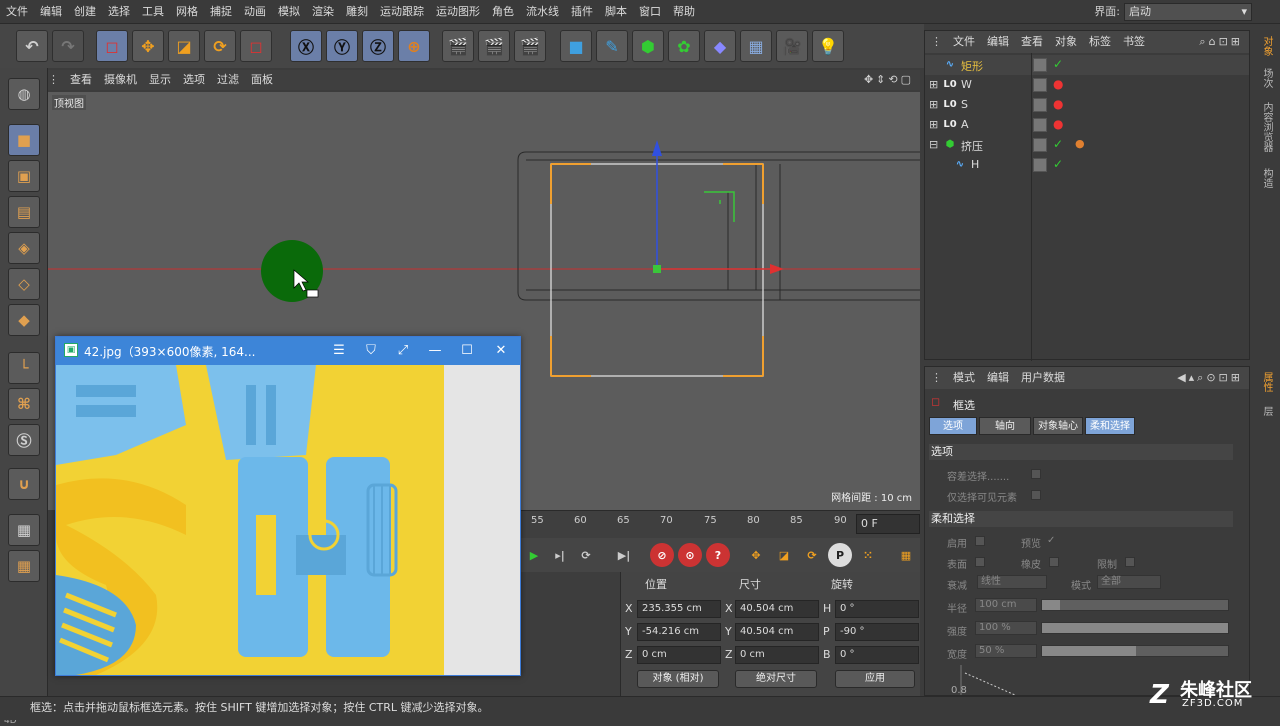 The image size is (1280, 726). What do you see at coordinates (24, 212) in the screenshot?
I see `workplane-mode-button: ▤` at bounding box center [24, 212].